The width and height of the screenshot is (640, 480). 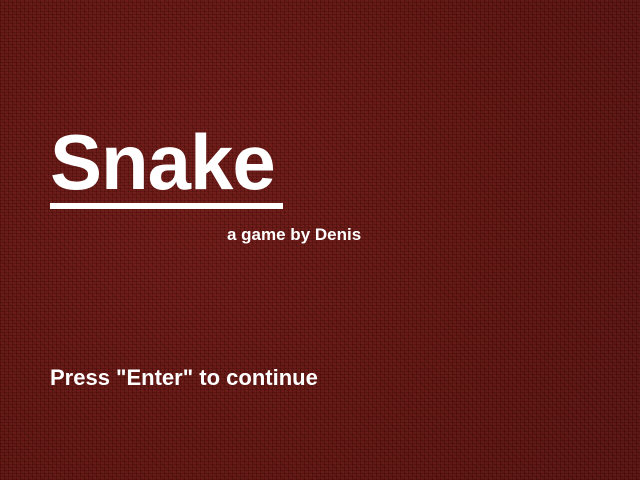 What do you see at coordinates (294, 234) in the screenshot?
I see `author-byline: a game by Denis` at bounding box center [294, 234].